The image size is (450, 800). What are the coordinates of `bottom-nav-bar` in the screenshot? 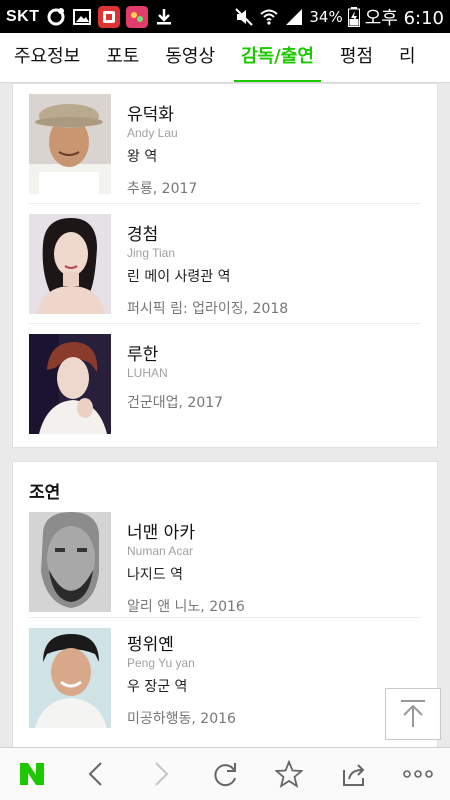 It's located at (225, 773).